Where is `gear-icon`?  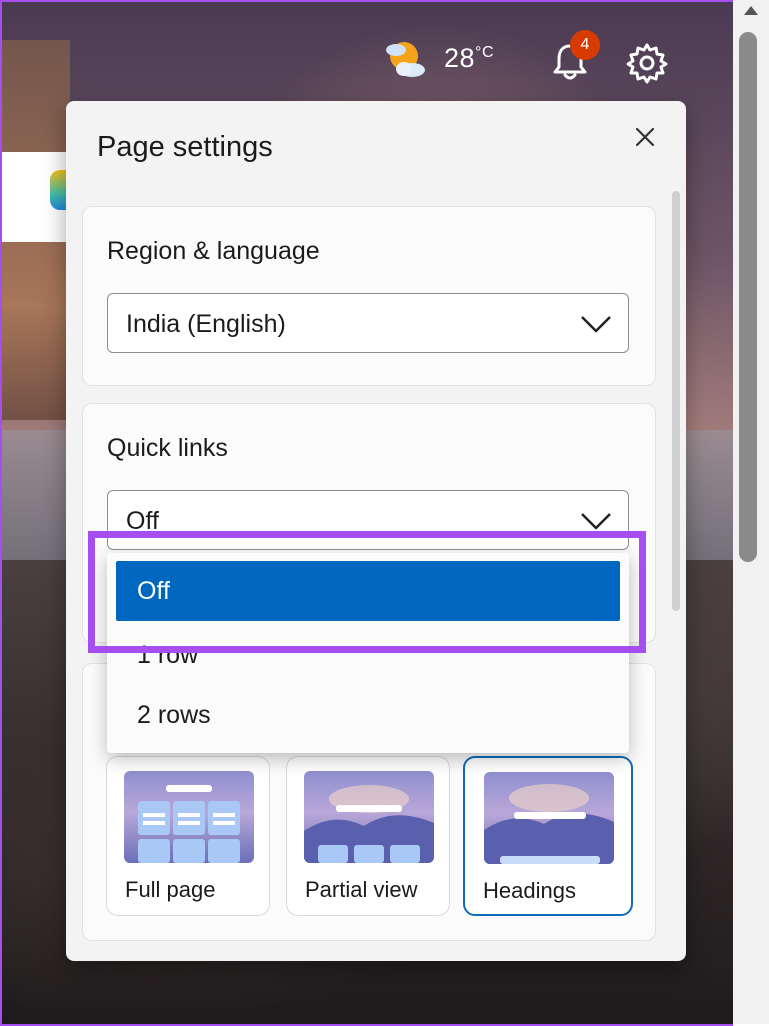 gear-icon is located at coordinates (647, 63).